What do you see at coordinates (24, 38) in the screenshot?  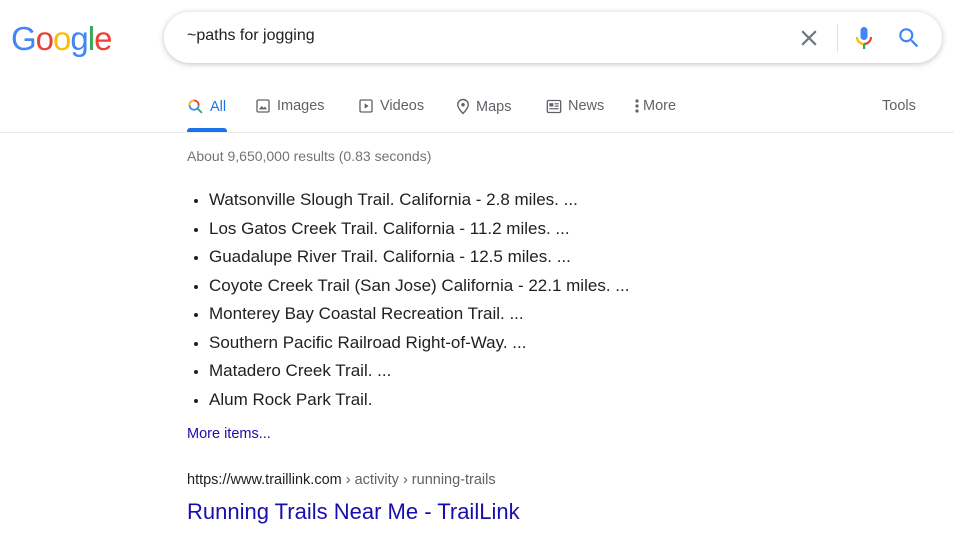 I see `logo-letter: G` at bounding box center [24, 38].